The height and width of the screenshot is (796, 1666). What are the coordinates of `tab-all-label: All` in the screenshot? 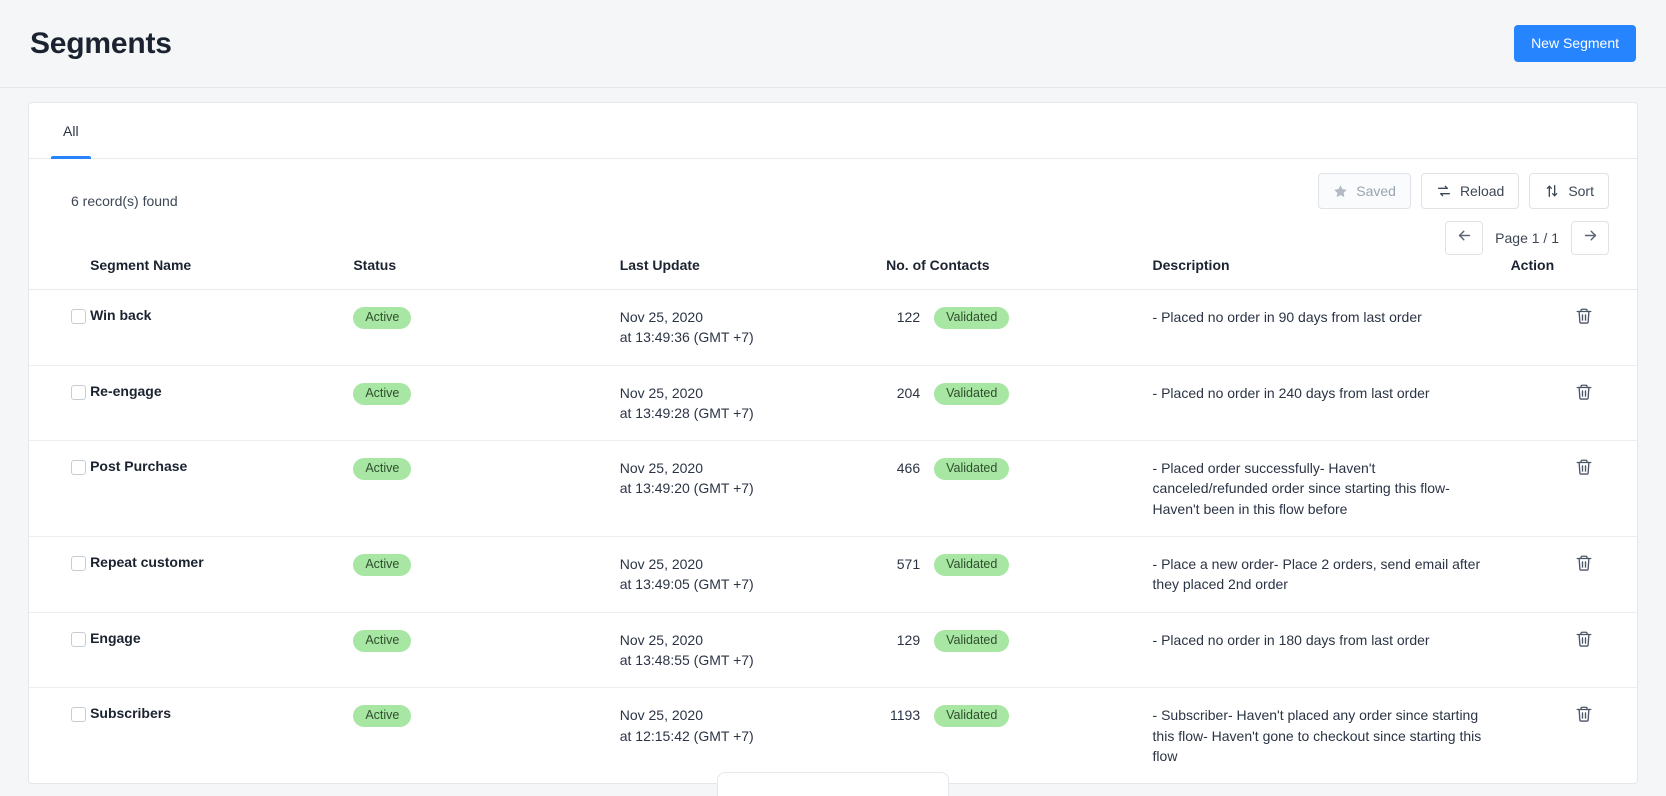 It's located at (71, 130).